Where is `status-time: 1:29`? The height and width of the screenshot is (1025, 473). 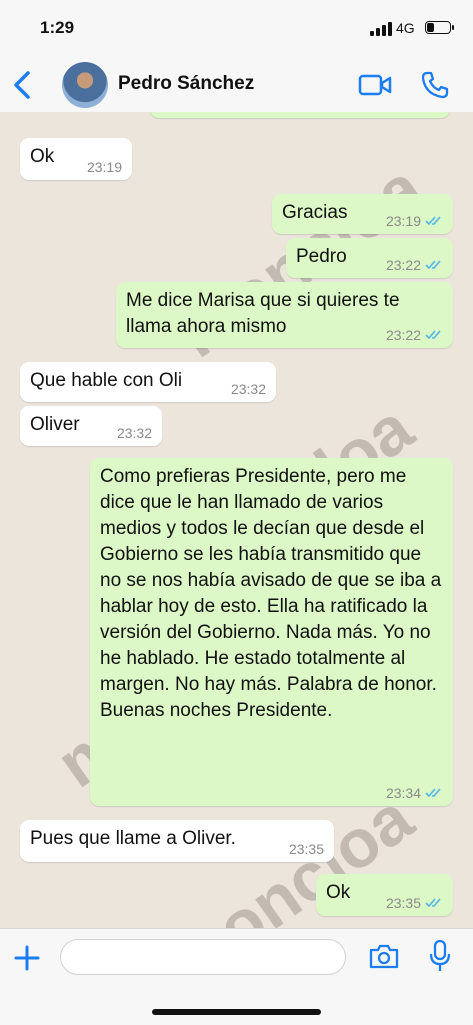
status-time: 1:29 is located at coordinates (57, 27).